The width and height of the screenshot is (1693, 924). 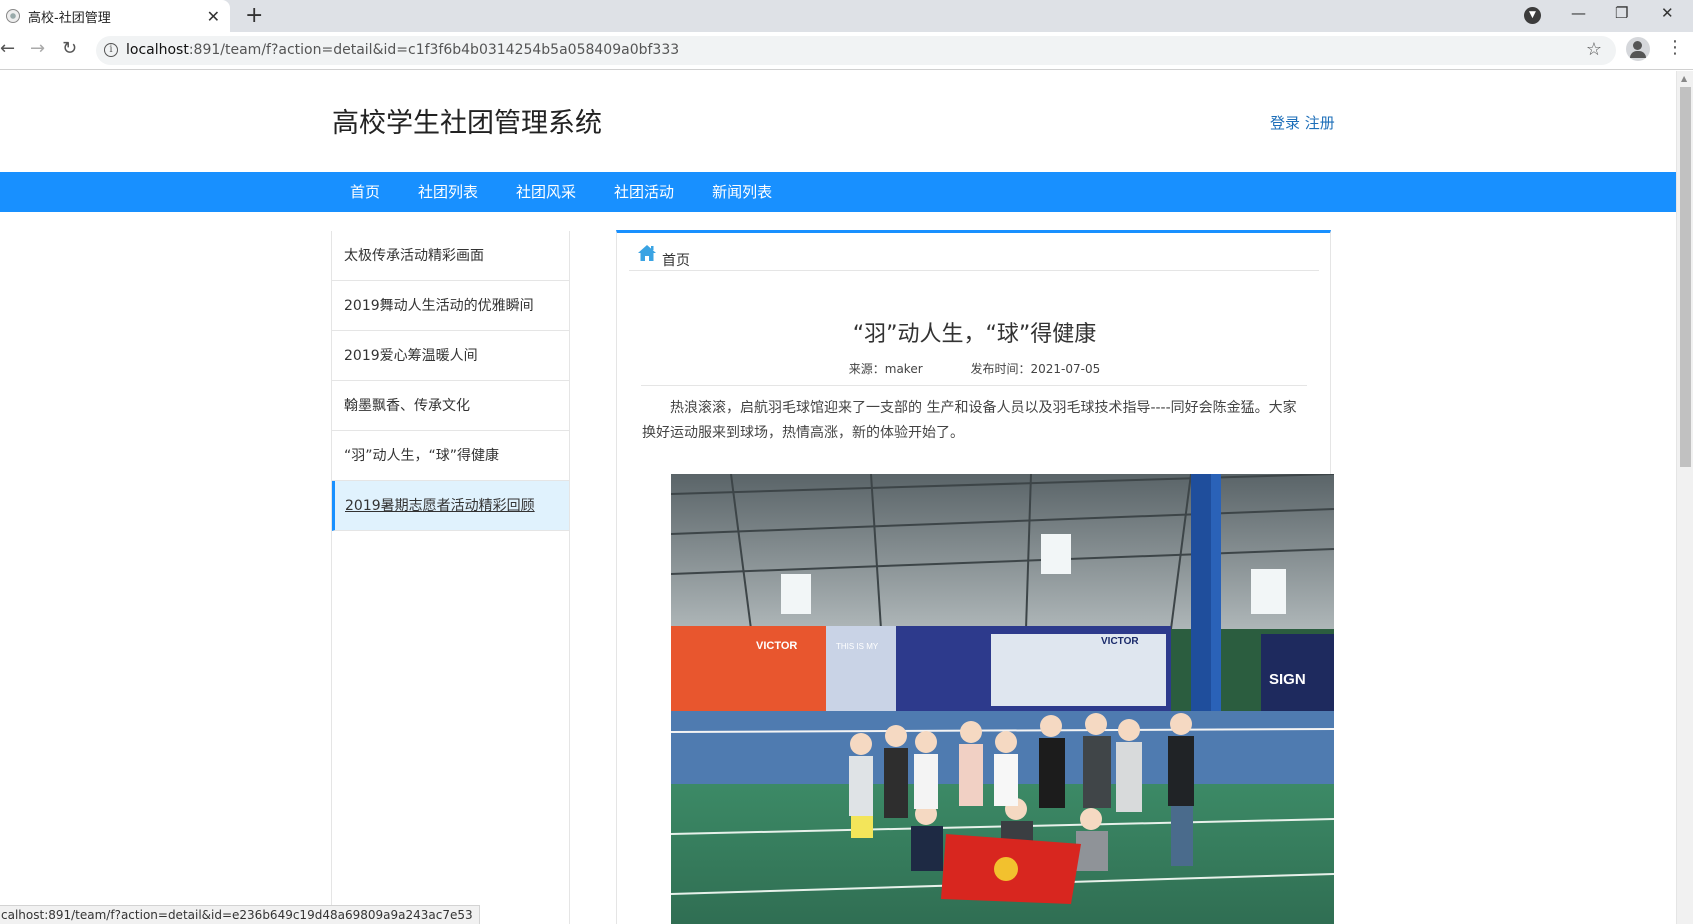 I want to click on login-link: 登录, so click(x=1285, y=123).